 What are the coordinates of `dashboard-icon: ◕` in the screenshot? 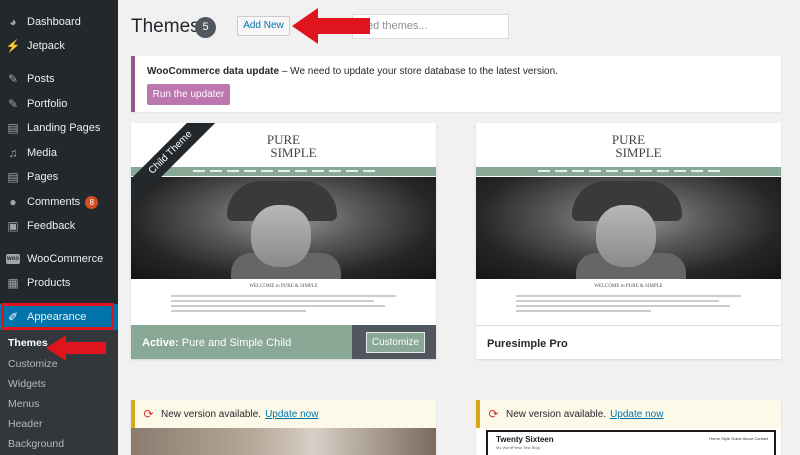 It's located at (13, 22).